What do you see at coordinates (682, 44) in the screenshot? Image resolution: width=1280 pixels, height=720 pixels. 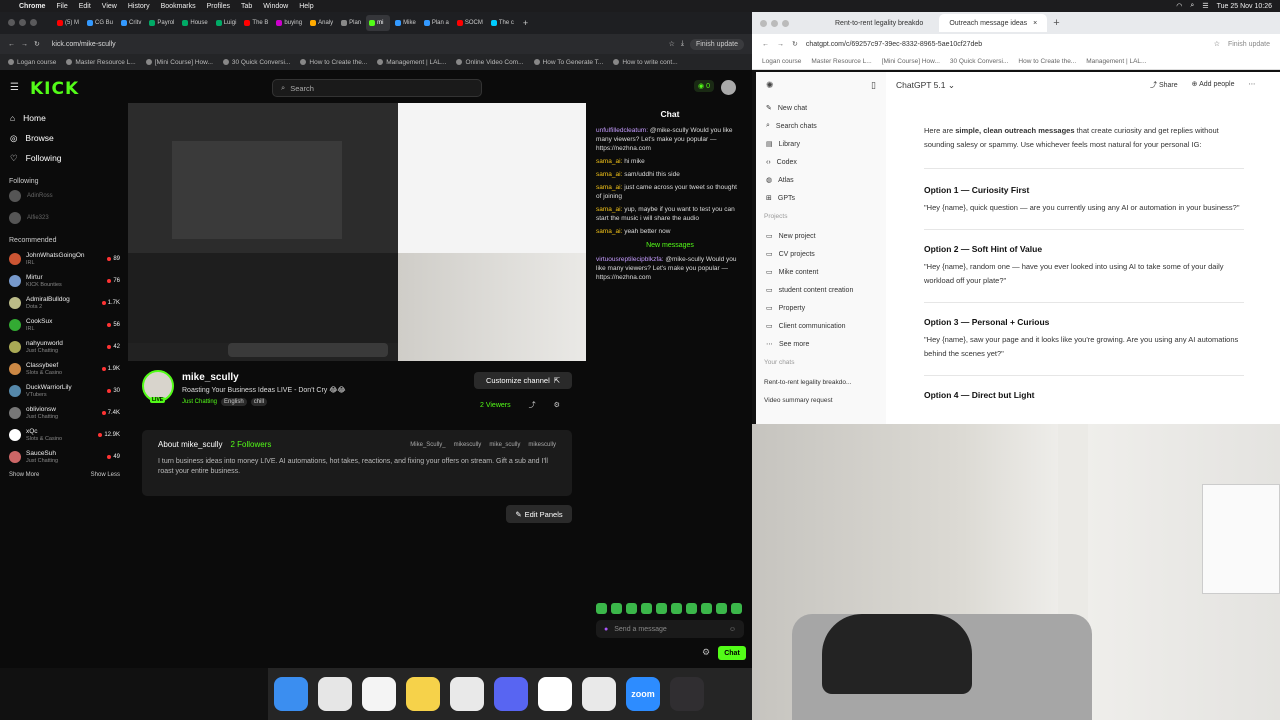 I see `download-icon: ⤓` at bounding box center [682, 44].